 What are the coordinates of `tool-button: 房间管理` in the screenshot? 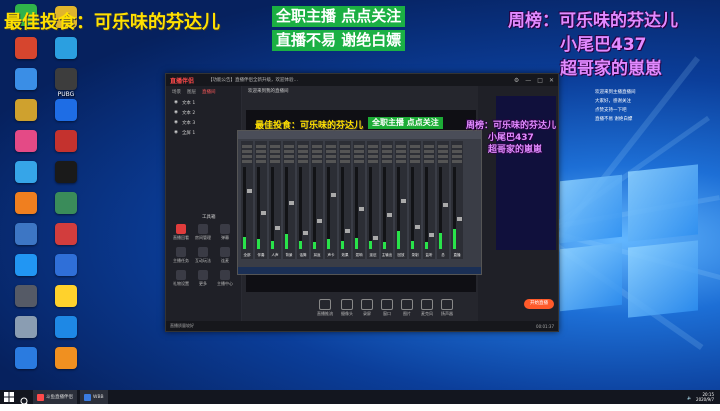 It's located at (203, 232).